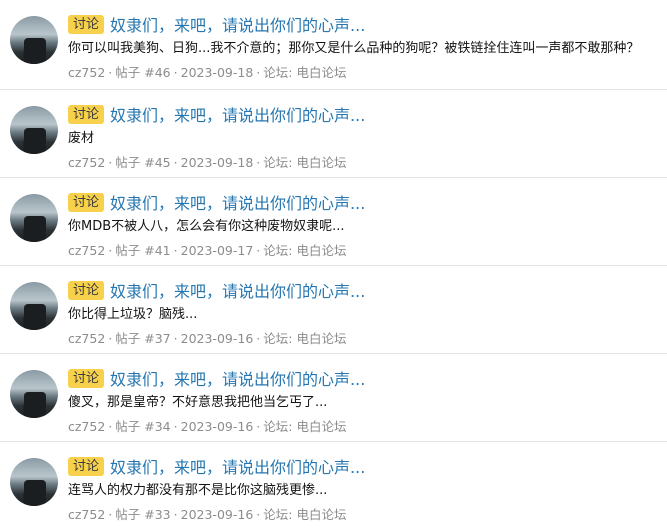  I want to click on result-meta: cz752 · 帖子 #46 · 2023-09-18 · 论坛: 电白论坛, so click(363, 73).